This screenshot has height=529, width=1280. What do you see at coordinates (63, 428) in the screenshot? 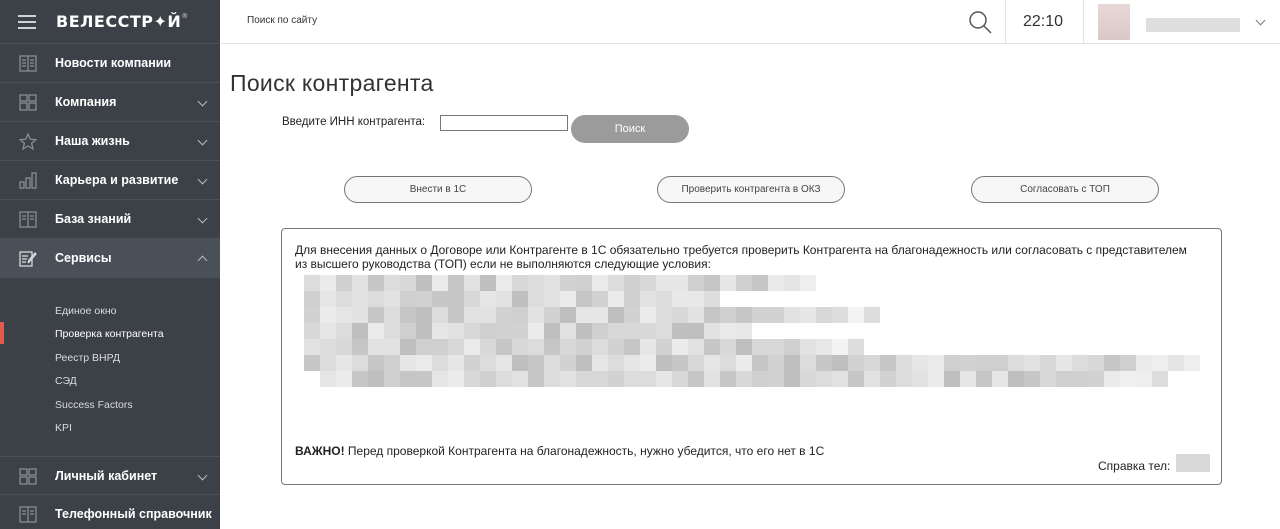
I see `submenu-item-kpi: KPI` at bounding box center [63, 428].